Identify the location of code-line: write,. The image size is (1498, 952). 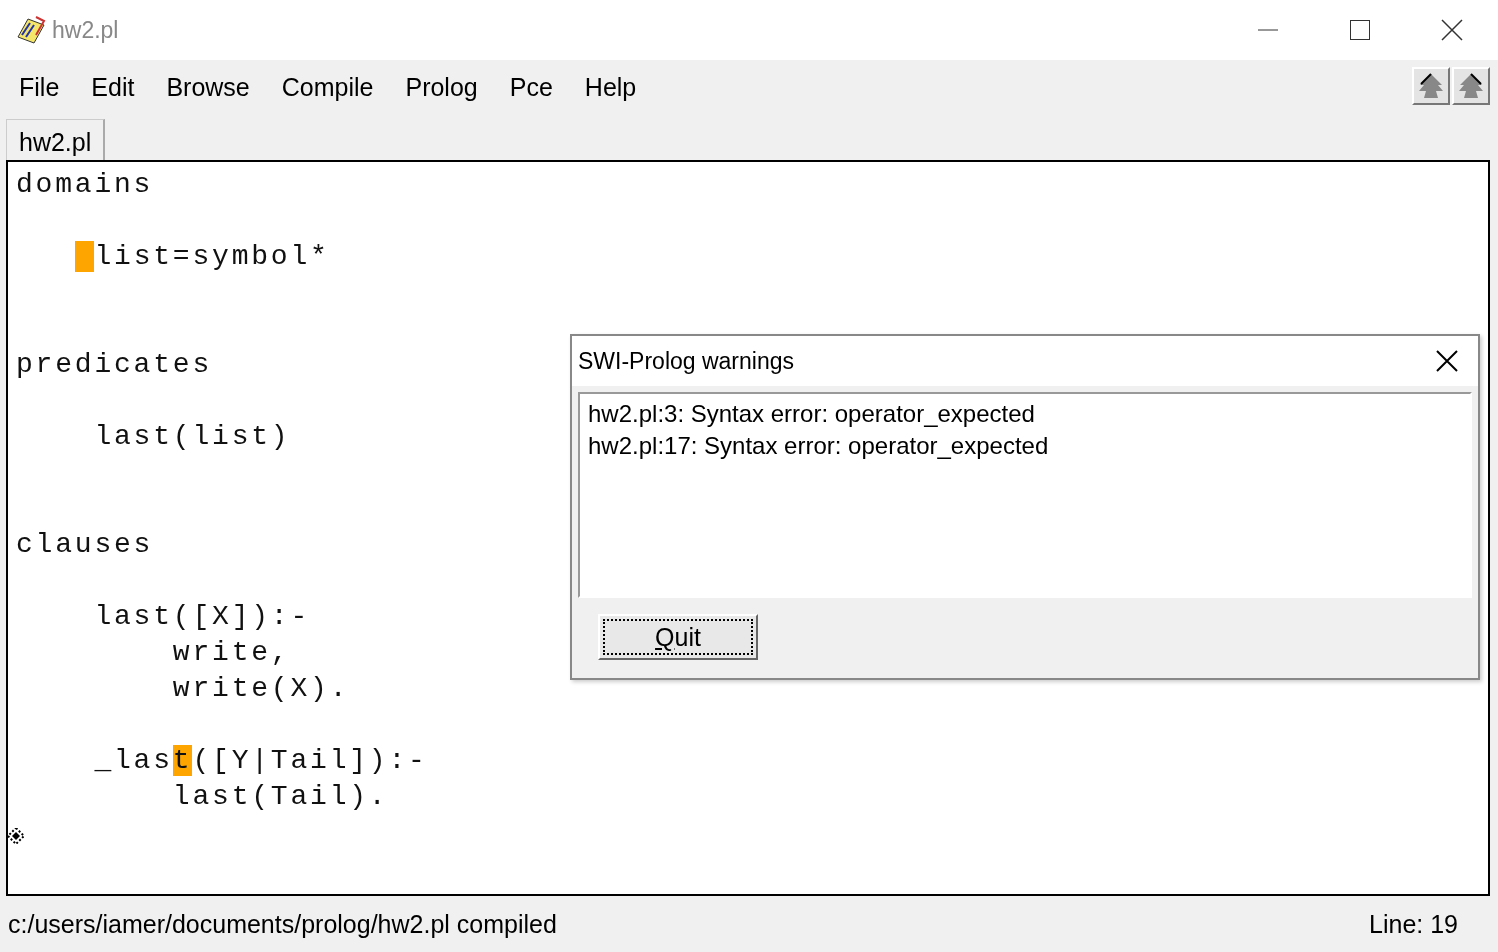
(231, 652).